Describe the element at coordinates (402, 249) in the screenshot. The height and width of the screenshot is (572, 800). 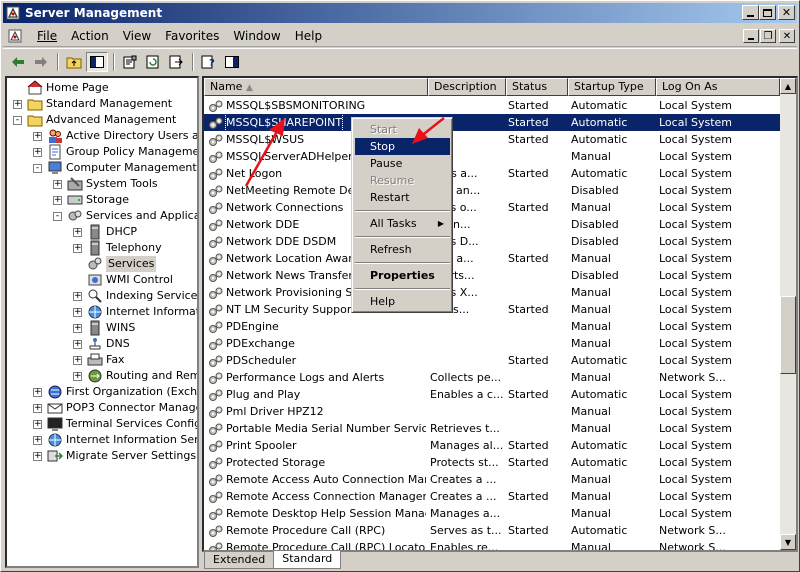
I see `context-item-refresh: Refresh` at that location.